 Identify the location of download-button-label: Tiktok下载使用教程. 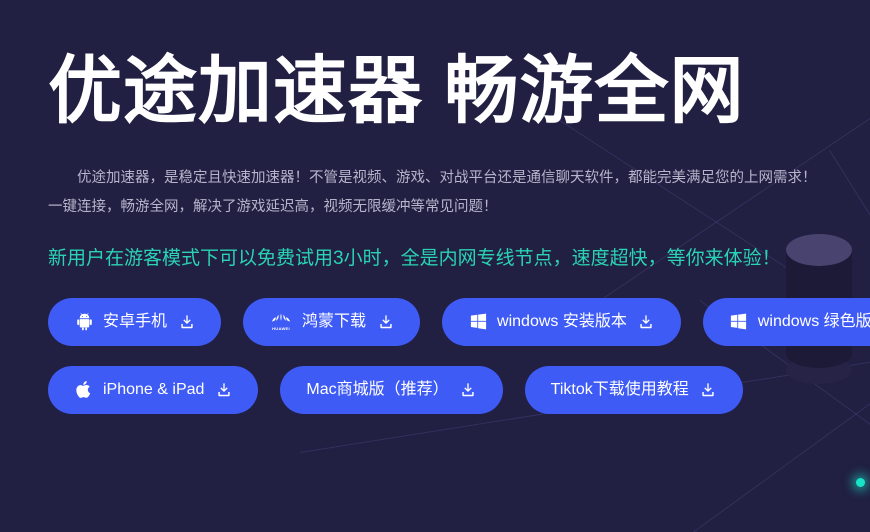
(619, 389).